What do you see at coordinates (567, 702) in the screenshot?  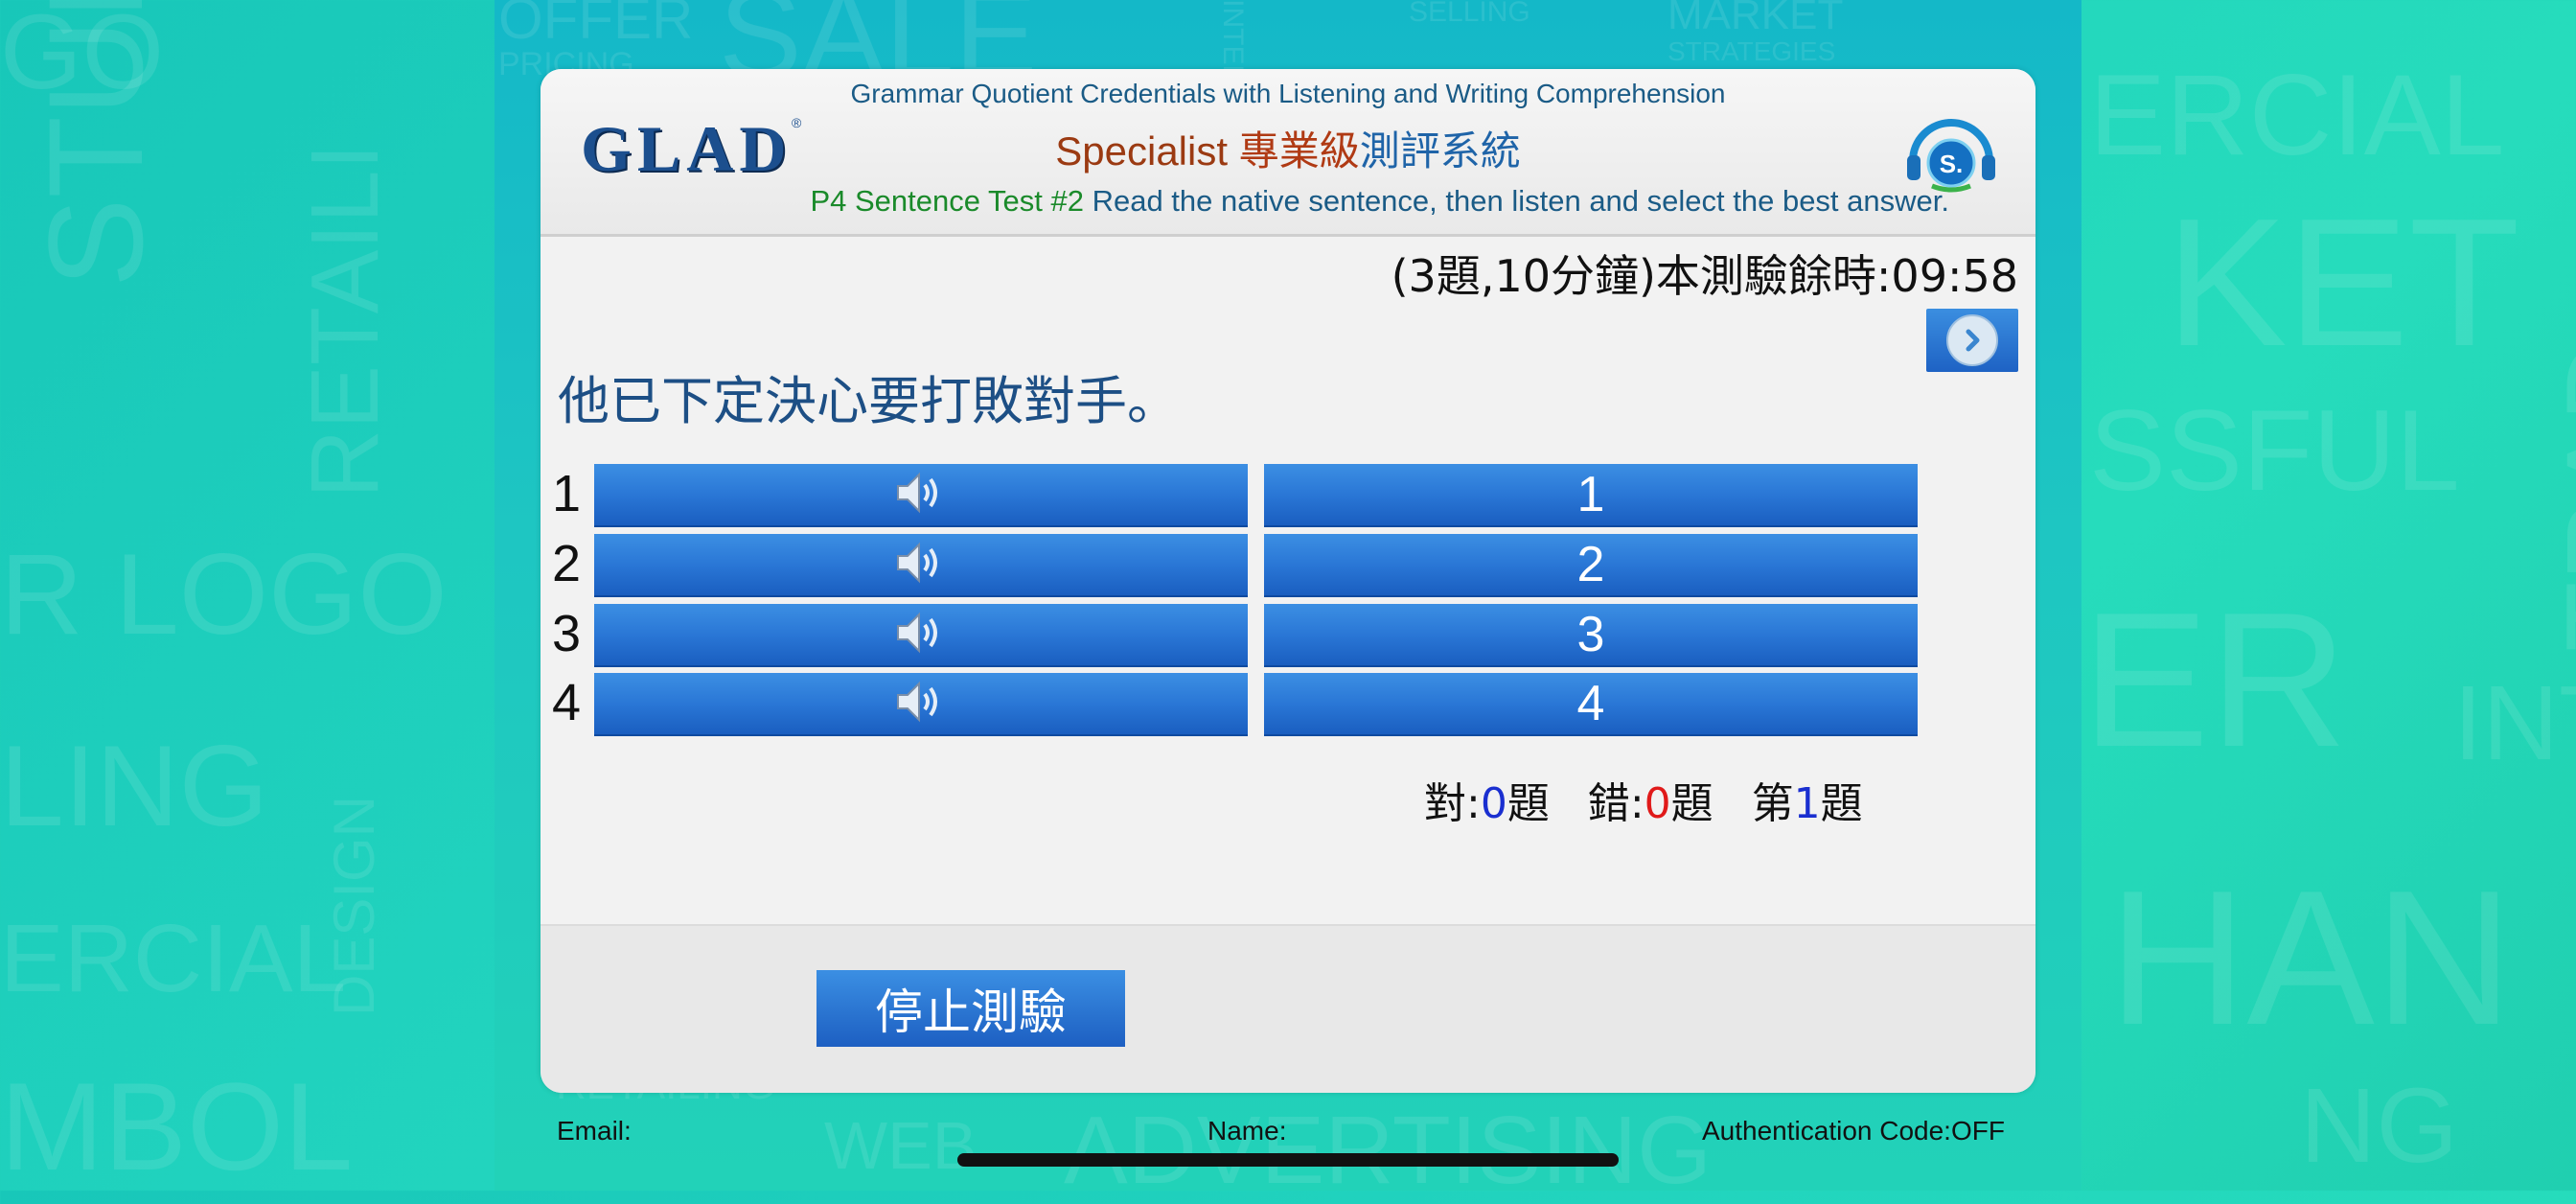 I see `option-number: 4` at bounding box center [567, 702].